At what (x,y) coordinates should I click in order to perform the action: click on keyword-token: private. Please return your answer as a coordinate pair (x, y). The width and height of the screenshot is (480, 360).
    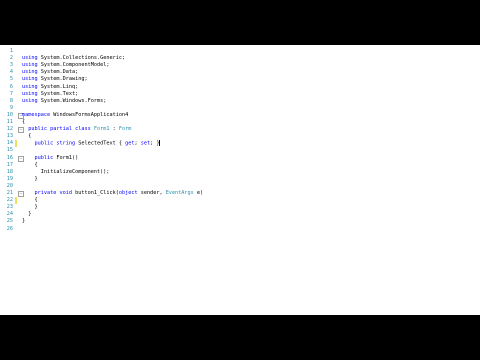
    Looking at the image, I should click on (45, 193).